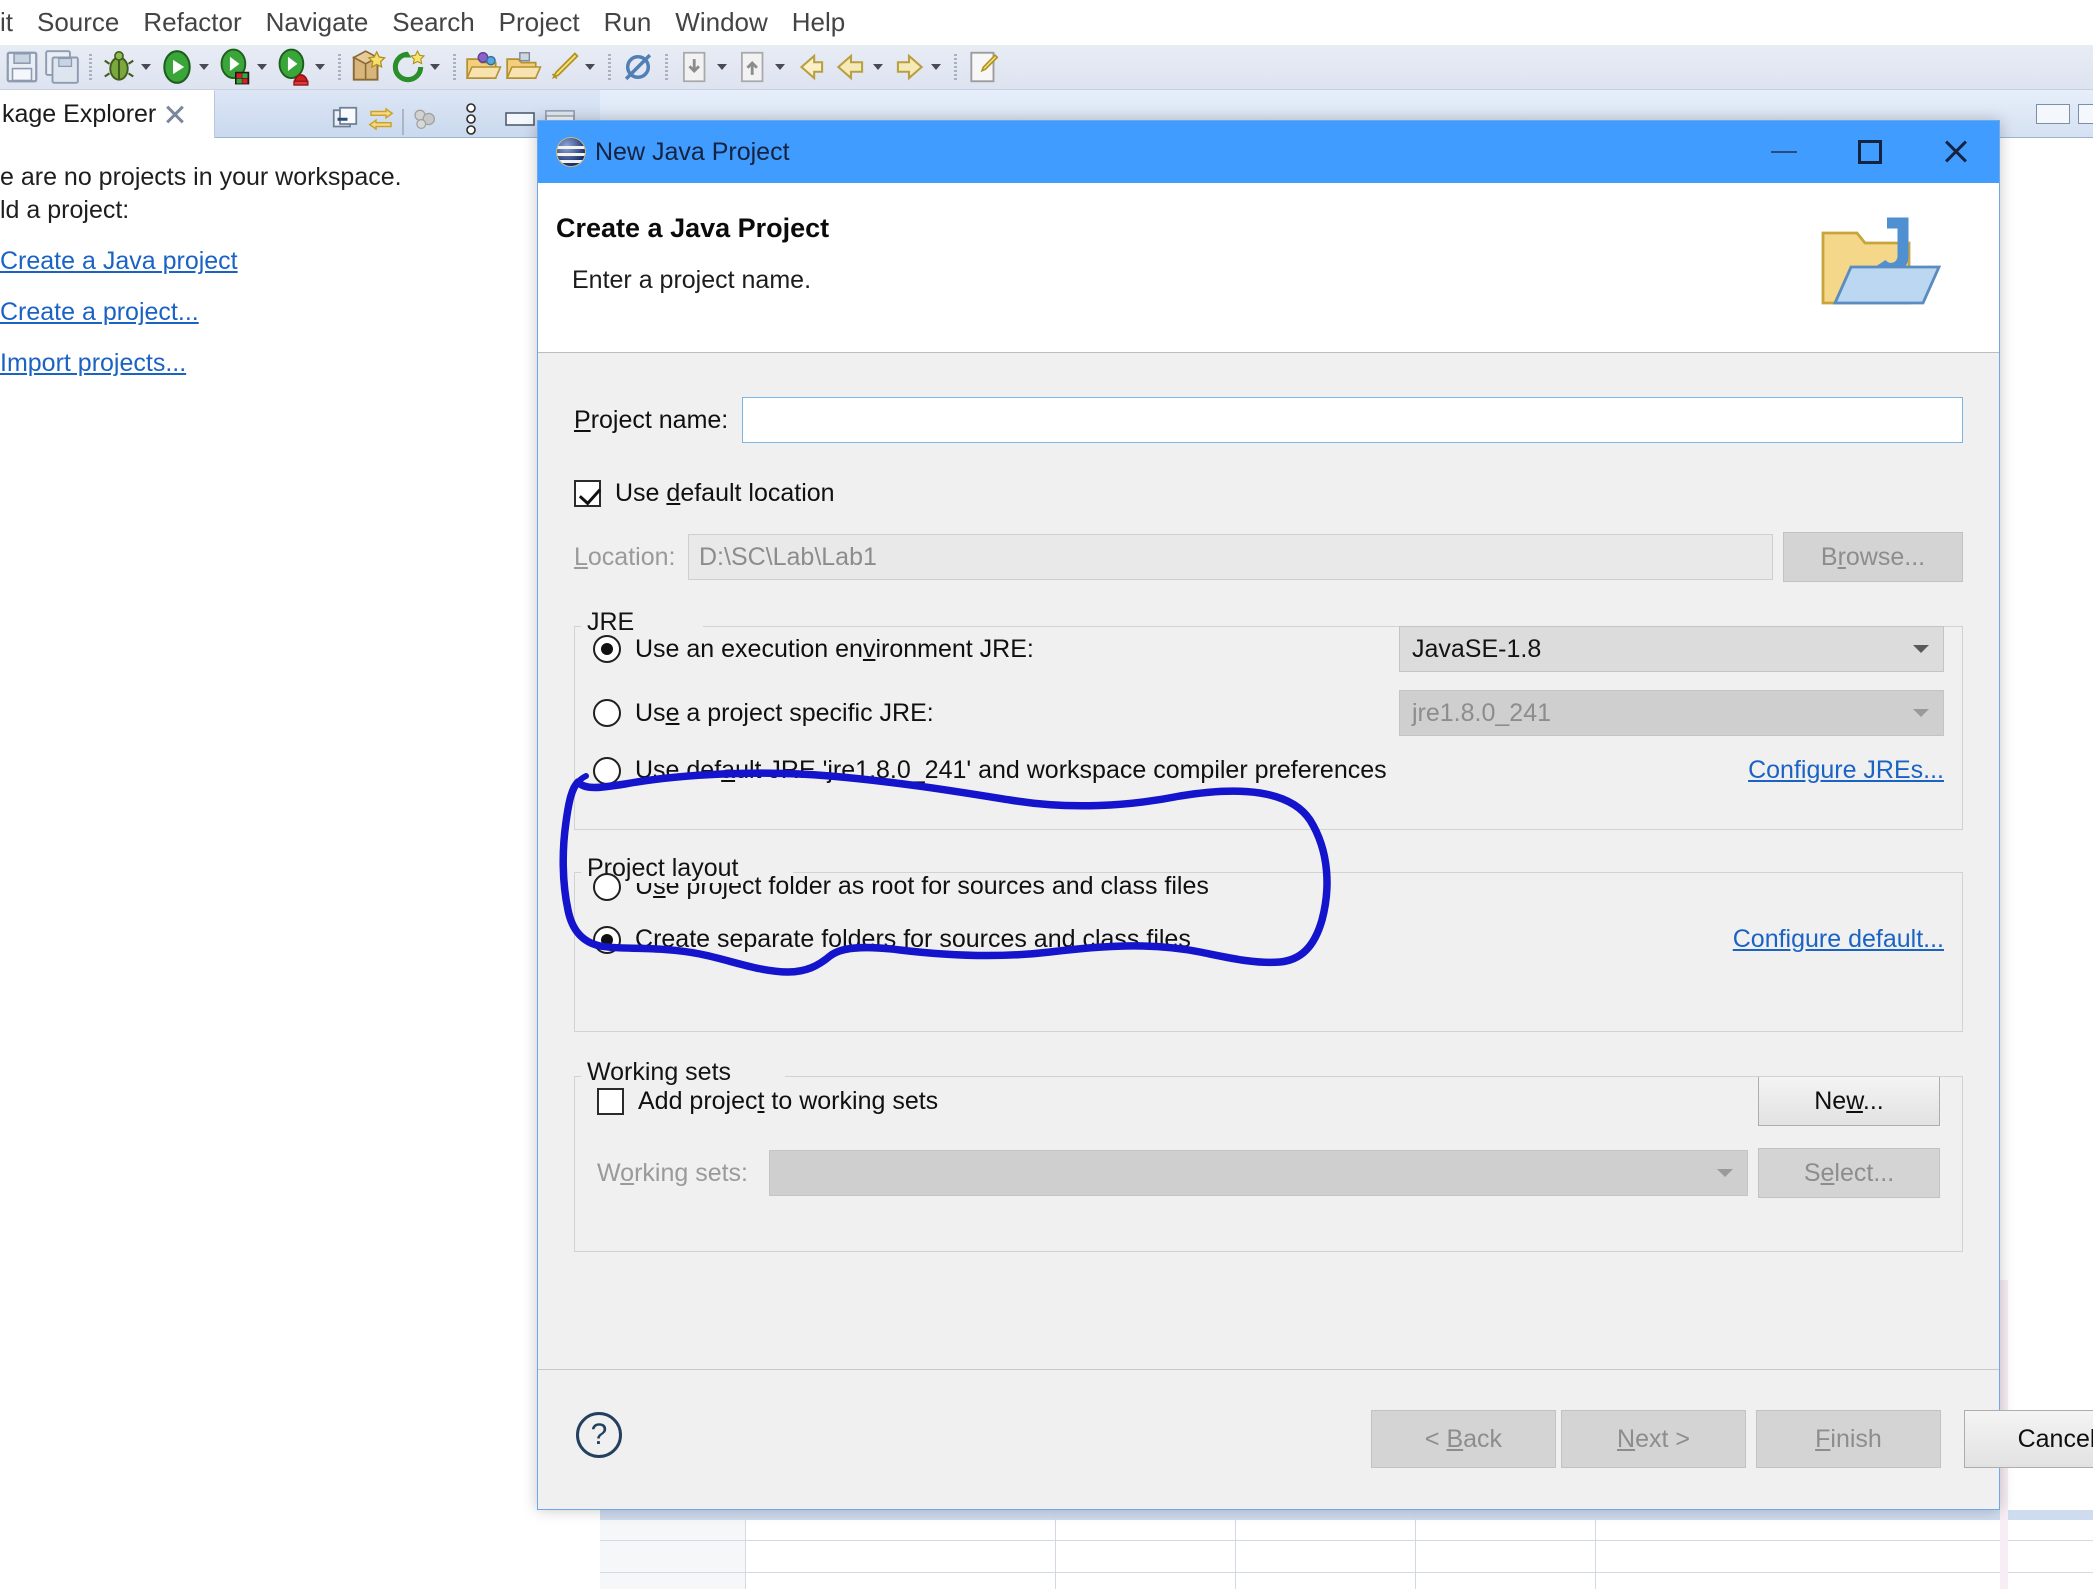 Image resolution: width=2093 pixels, height=1589 pixels. I want to click on open-task-icon, so click(523, 67).